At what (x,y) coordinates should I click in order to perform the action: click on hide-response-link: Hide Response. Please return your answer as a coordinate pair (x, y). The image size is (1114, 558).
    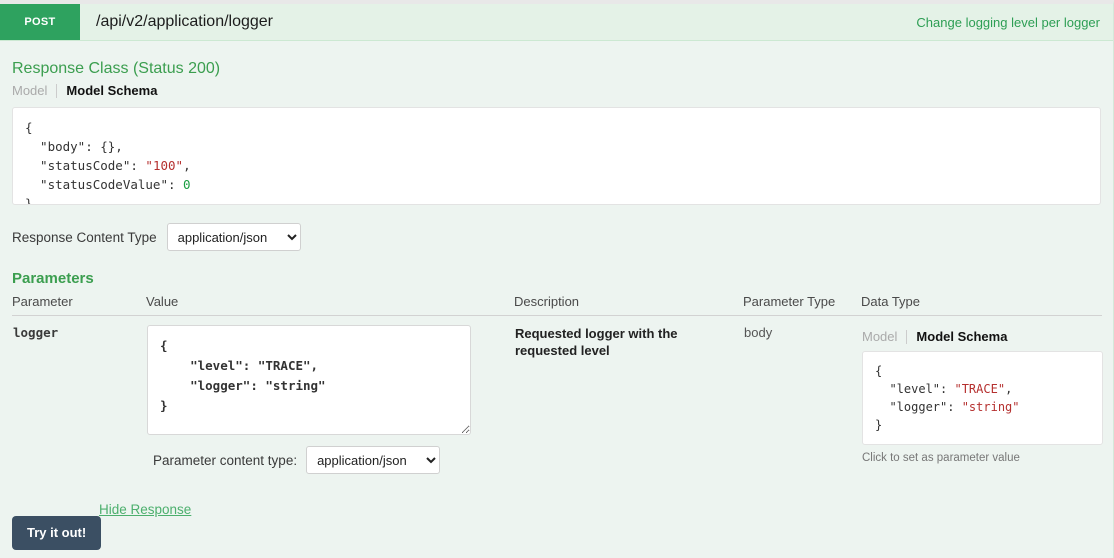
    Looking at the image, I should click on (145, 509).